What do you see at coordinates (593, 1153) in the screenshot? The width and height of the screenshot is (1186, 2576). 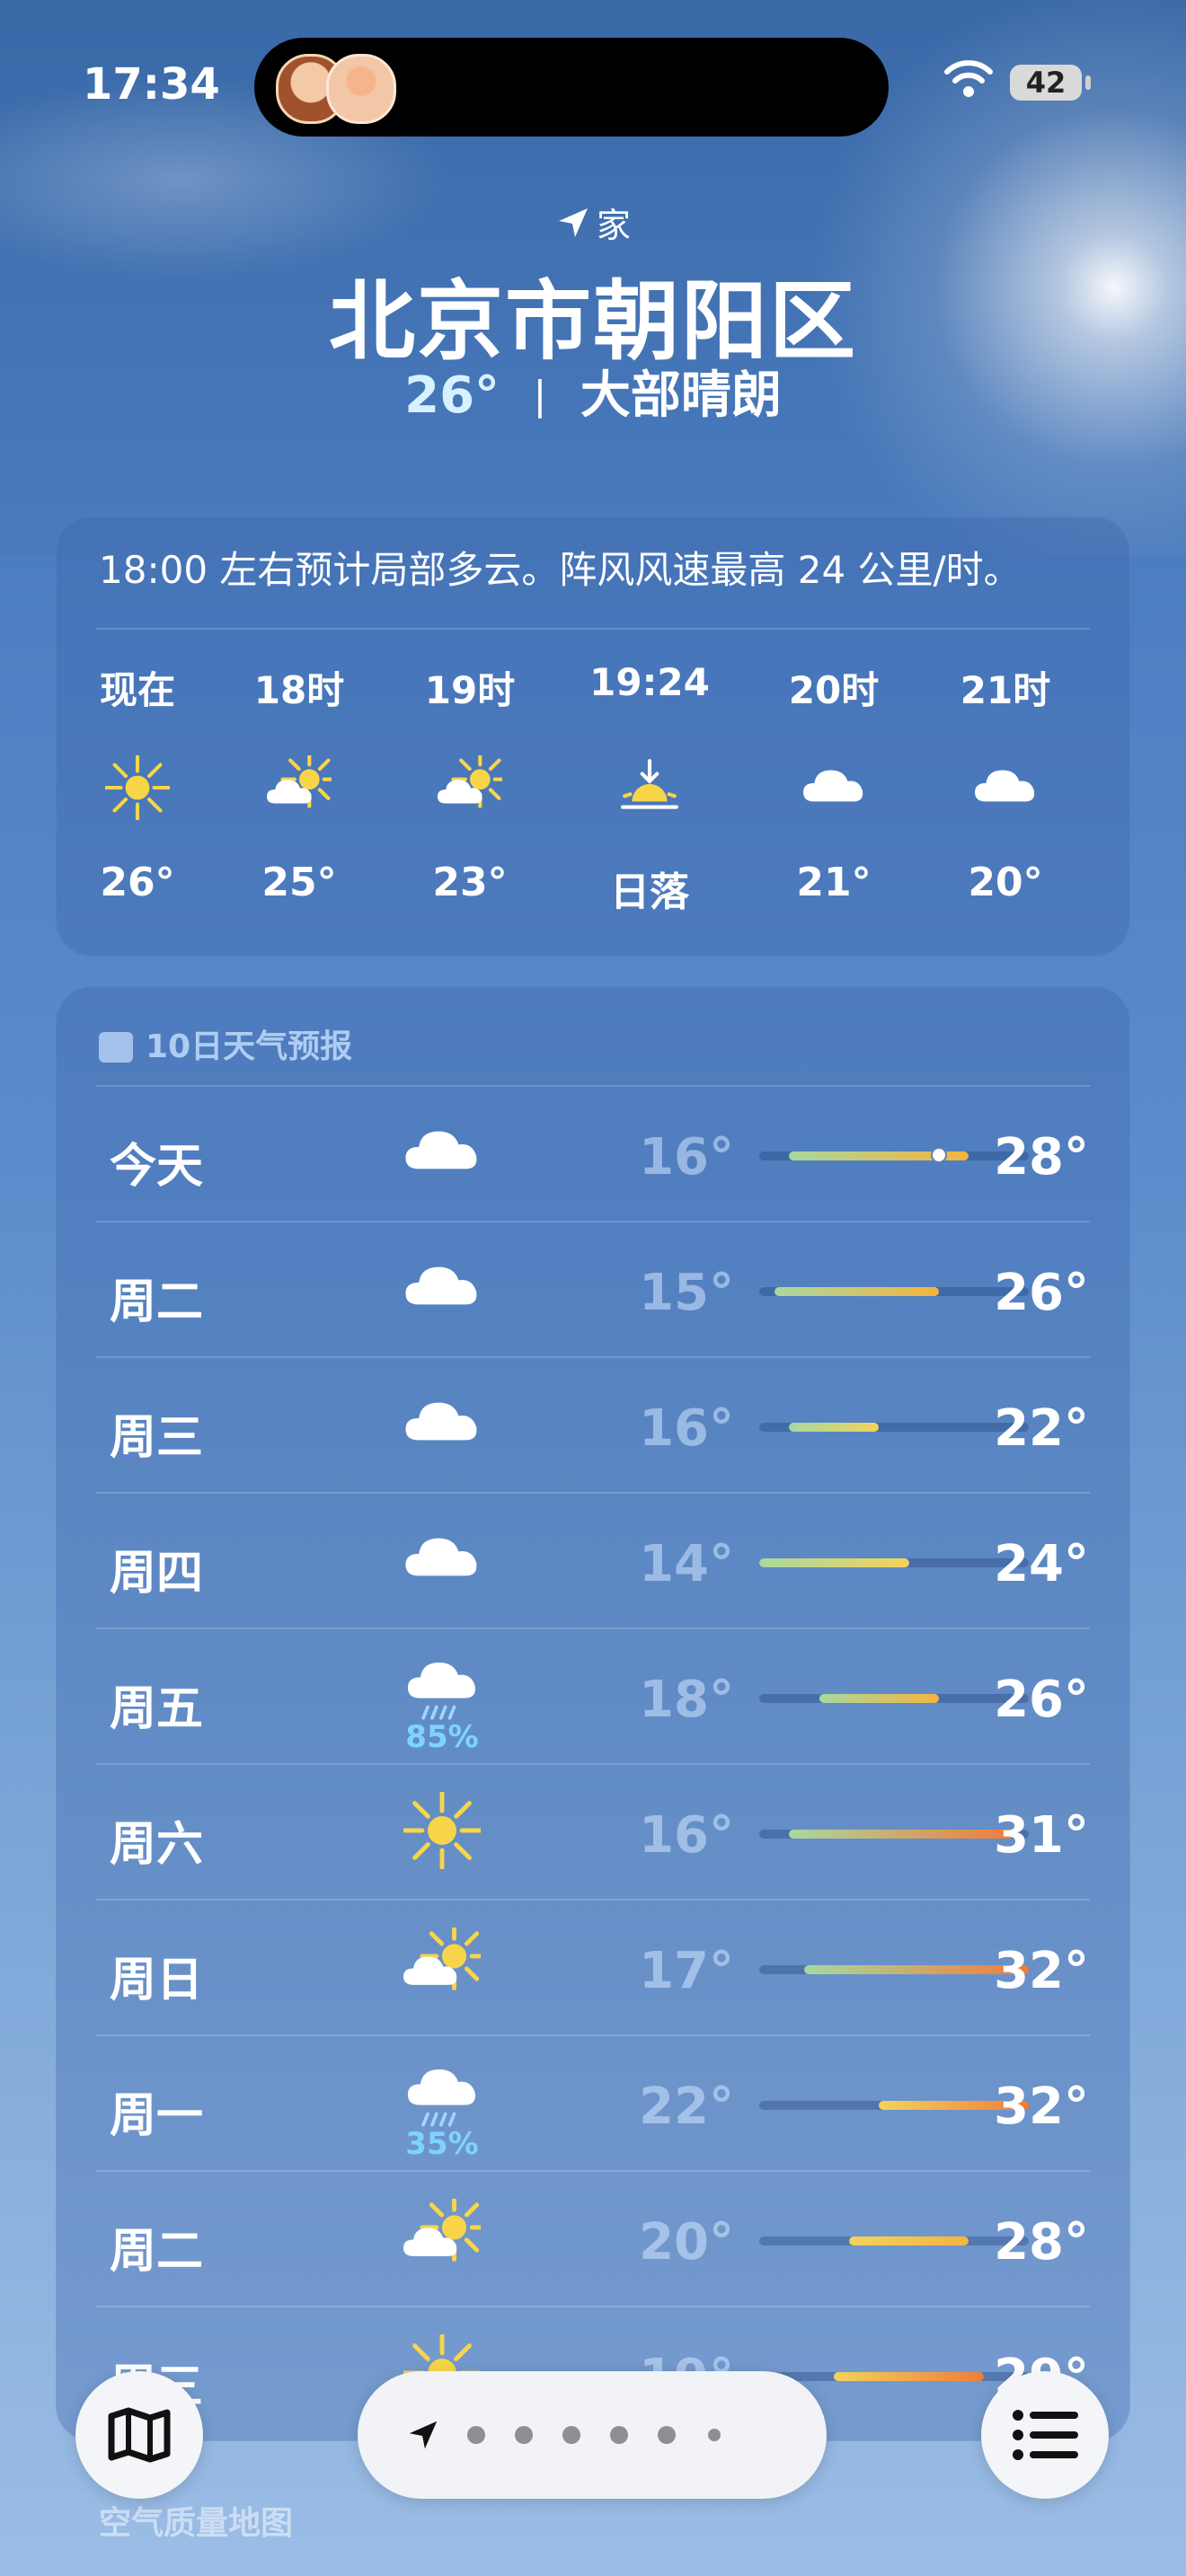 I see `forecast-day-row: 今天 16° 28°` at bounding box center [593, 1153].